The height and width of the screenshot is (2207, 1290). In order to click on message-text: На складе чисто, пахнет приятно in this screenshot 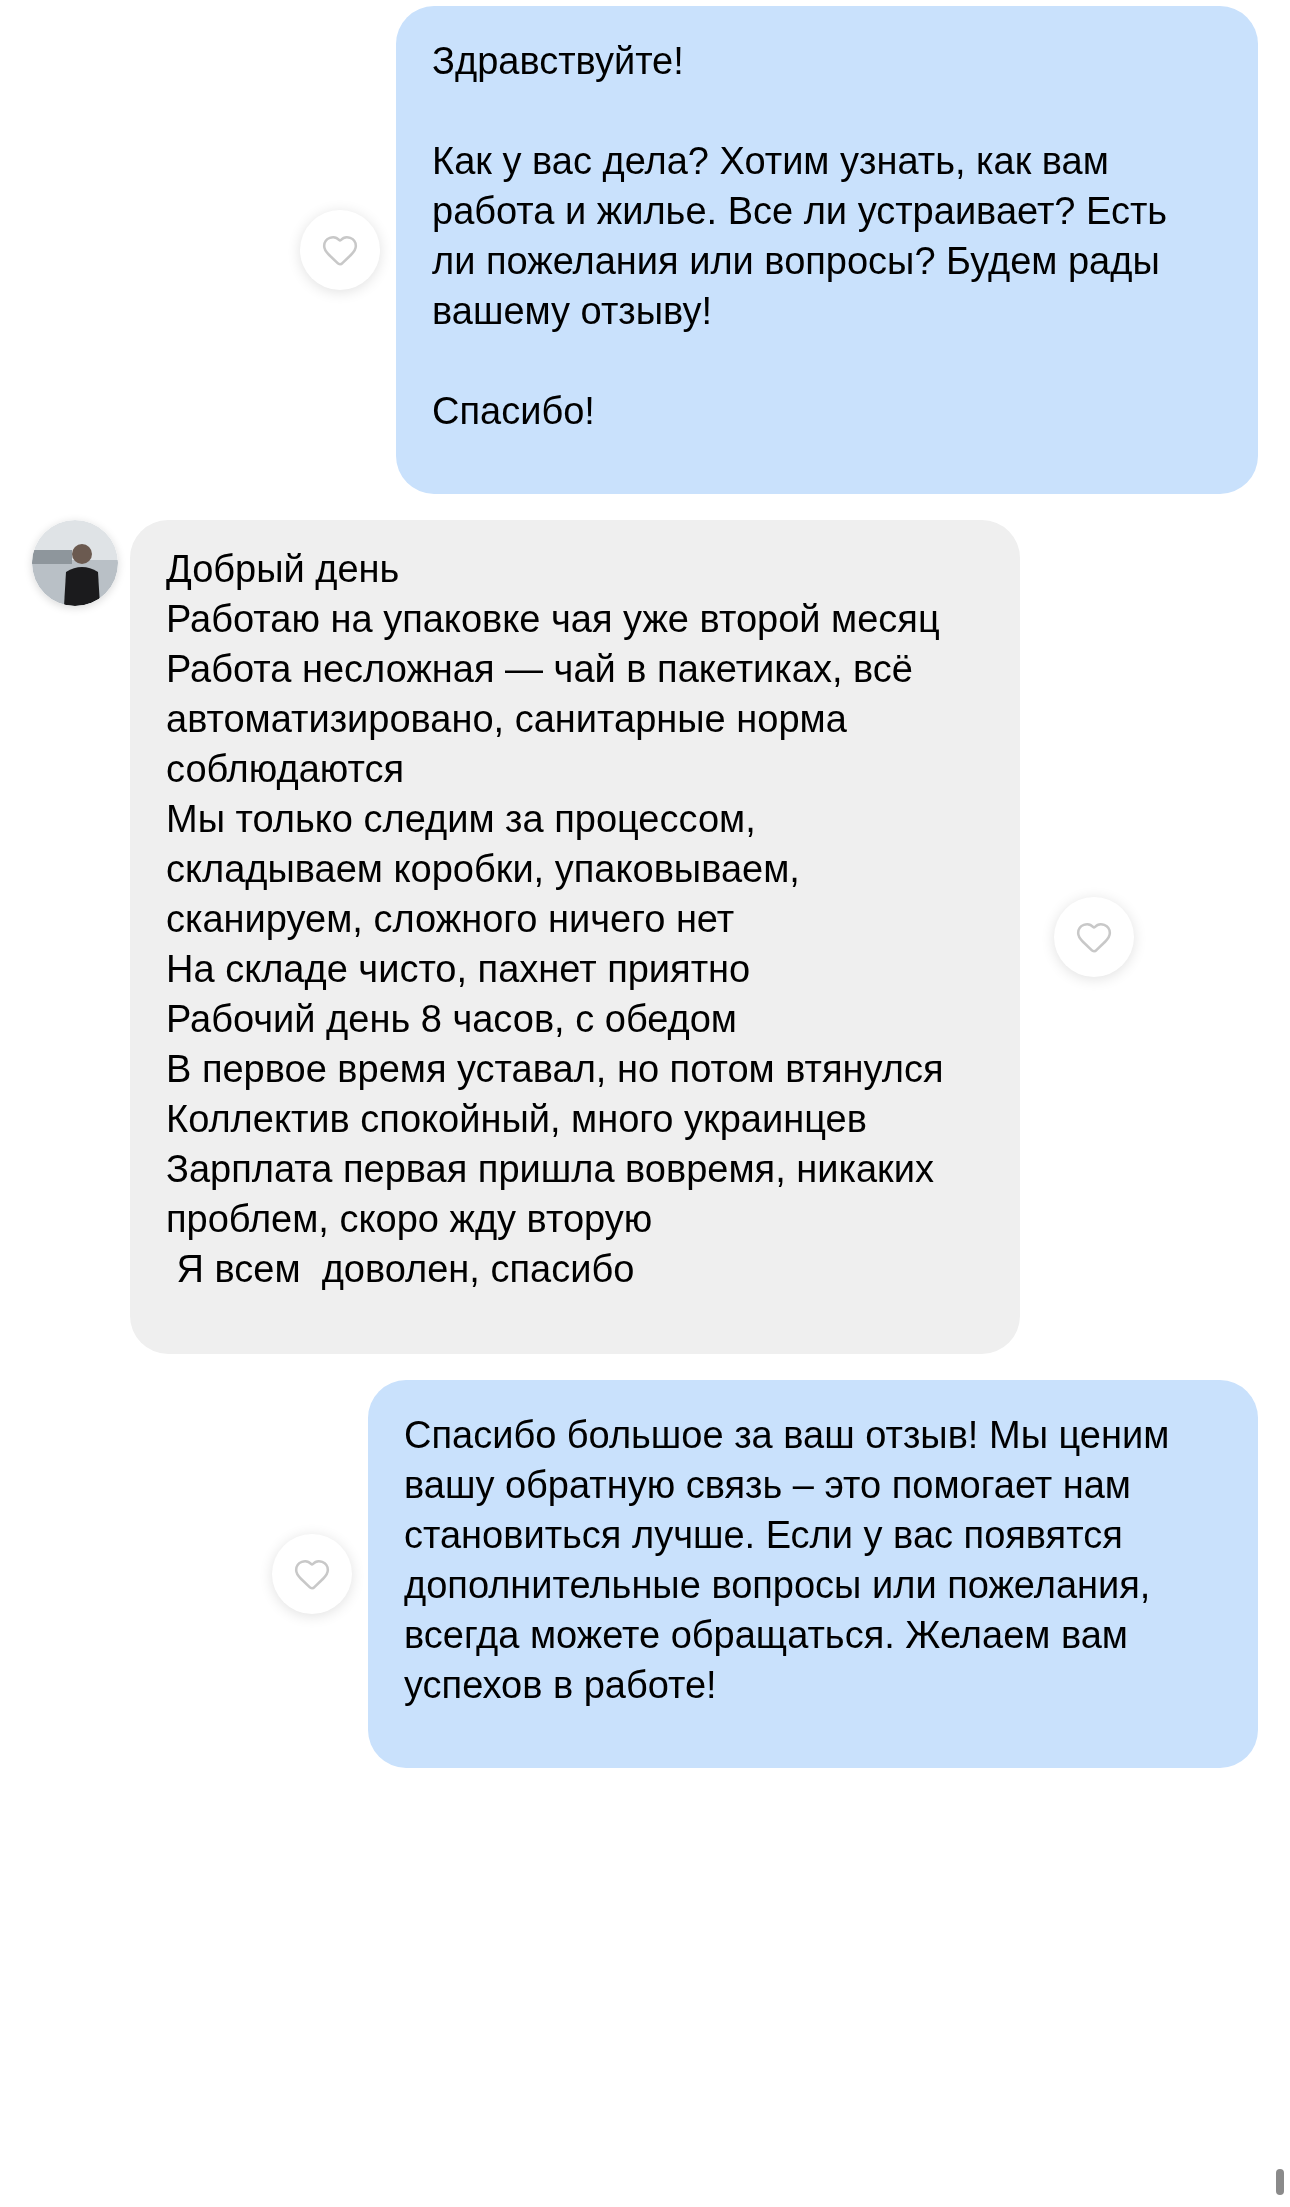, I will do `click(459, 969)`.